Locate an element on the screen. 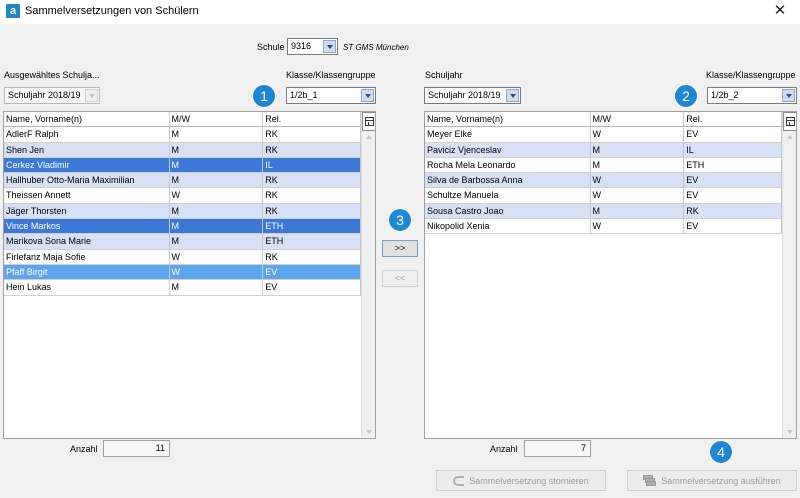 The image size is (800, 498). school-select-value: 9316 is located at coordinates (301, 46).